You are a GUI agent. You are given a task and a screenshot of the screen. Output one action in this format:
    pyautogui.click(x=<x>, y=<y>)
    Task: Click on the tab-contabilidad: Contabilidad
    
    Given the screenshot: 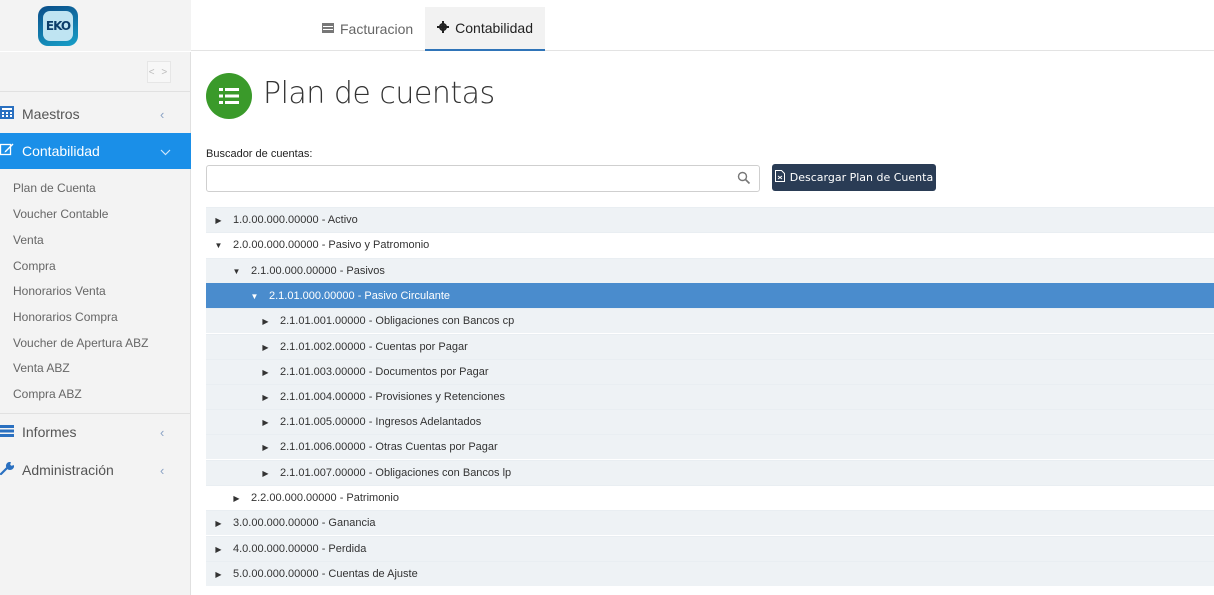 What is the action you would take?
    pyautogui.click(x=485, y=29)
    